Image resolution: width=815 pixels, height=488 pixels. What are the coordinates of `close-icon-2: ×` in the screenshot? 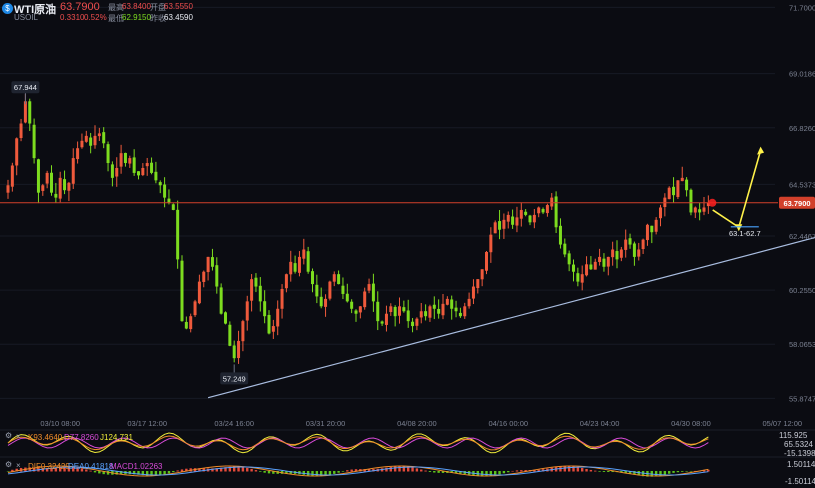 It's located at (18, 465).